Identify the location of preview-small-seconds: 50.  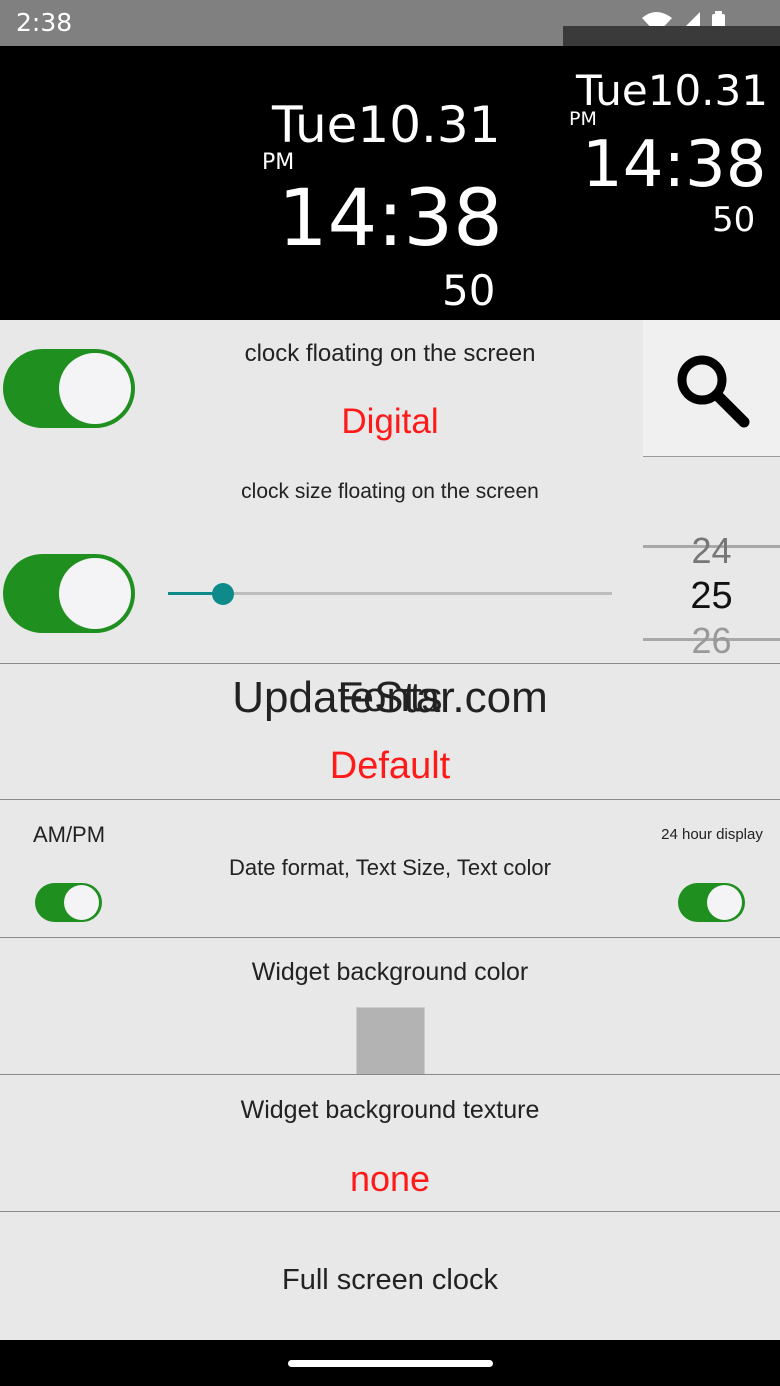
(734, 220).